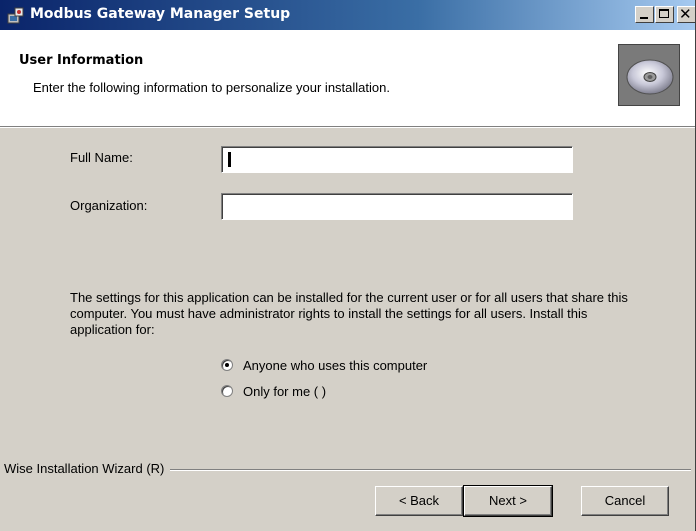 The image size is (696, 531). Describe the element at coordinates (508, 501) in the screenshot. I see `next-button: Next >` at that location.